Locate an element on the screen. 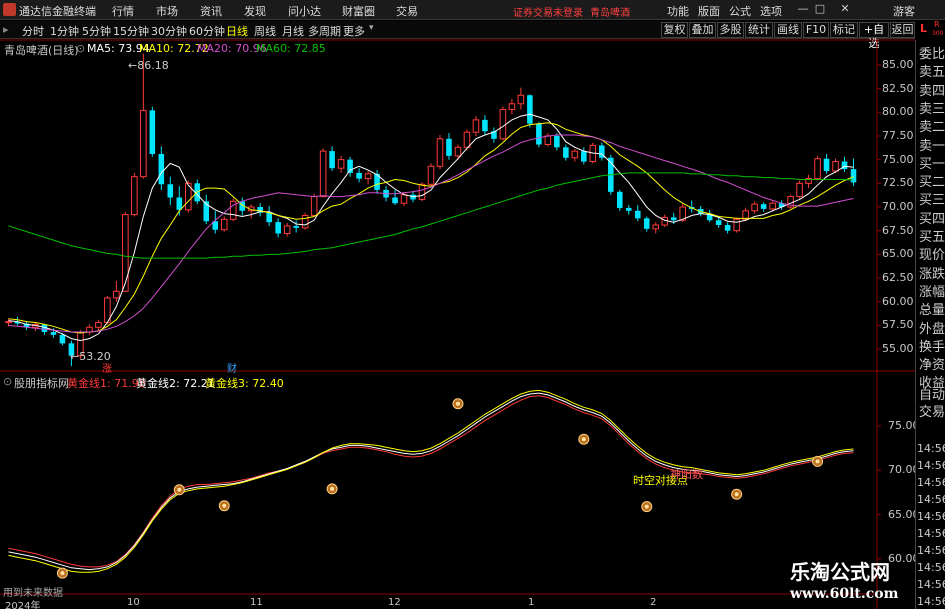 This screenshot has width=945, height=609. y-tick-label: 77.50 is located at coordinates (898, 135).